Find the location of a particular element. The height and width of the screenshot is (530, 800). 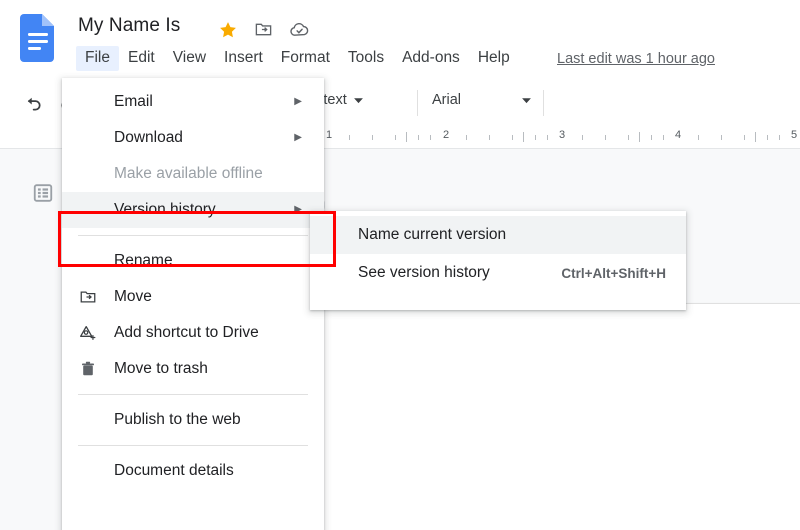

drive-shortcut-icon is located at coordinates (88, 332).